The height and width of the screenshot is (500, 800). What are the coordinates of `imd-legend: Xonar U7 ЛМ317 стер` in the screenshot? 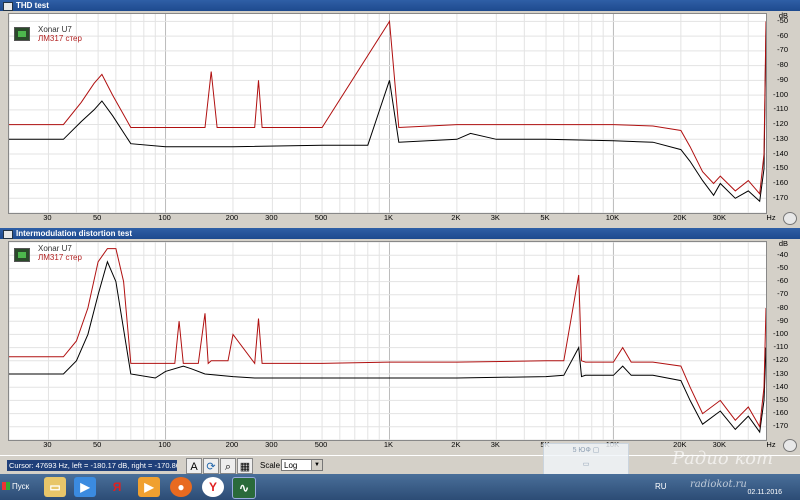 It's located at (60, 253).